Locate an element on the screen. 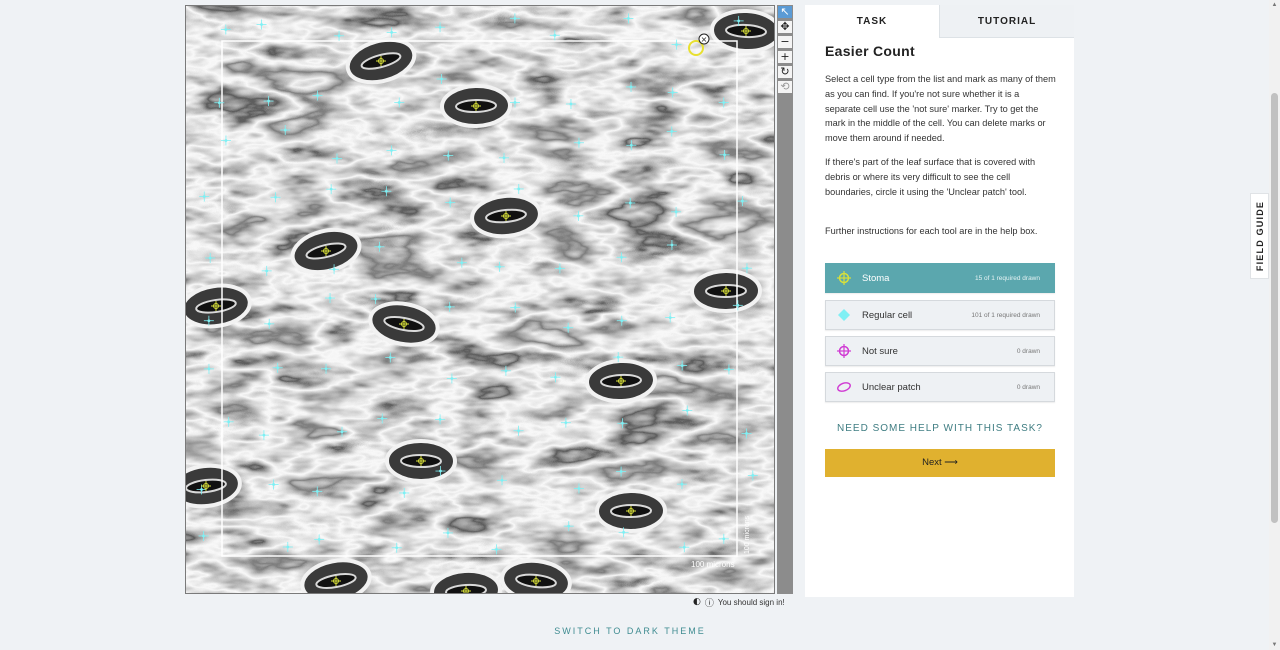 The height and width of the screenshot is (650, 1280). scroll-thumb is located at coordinates (1274, 308).